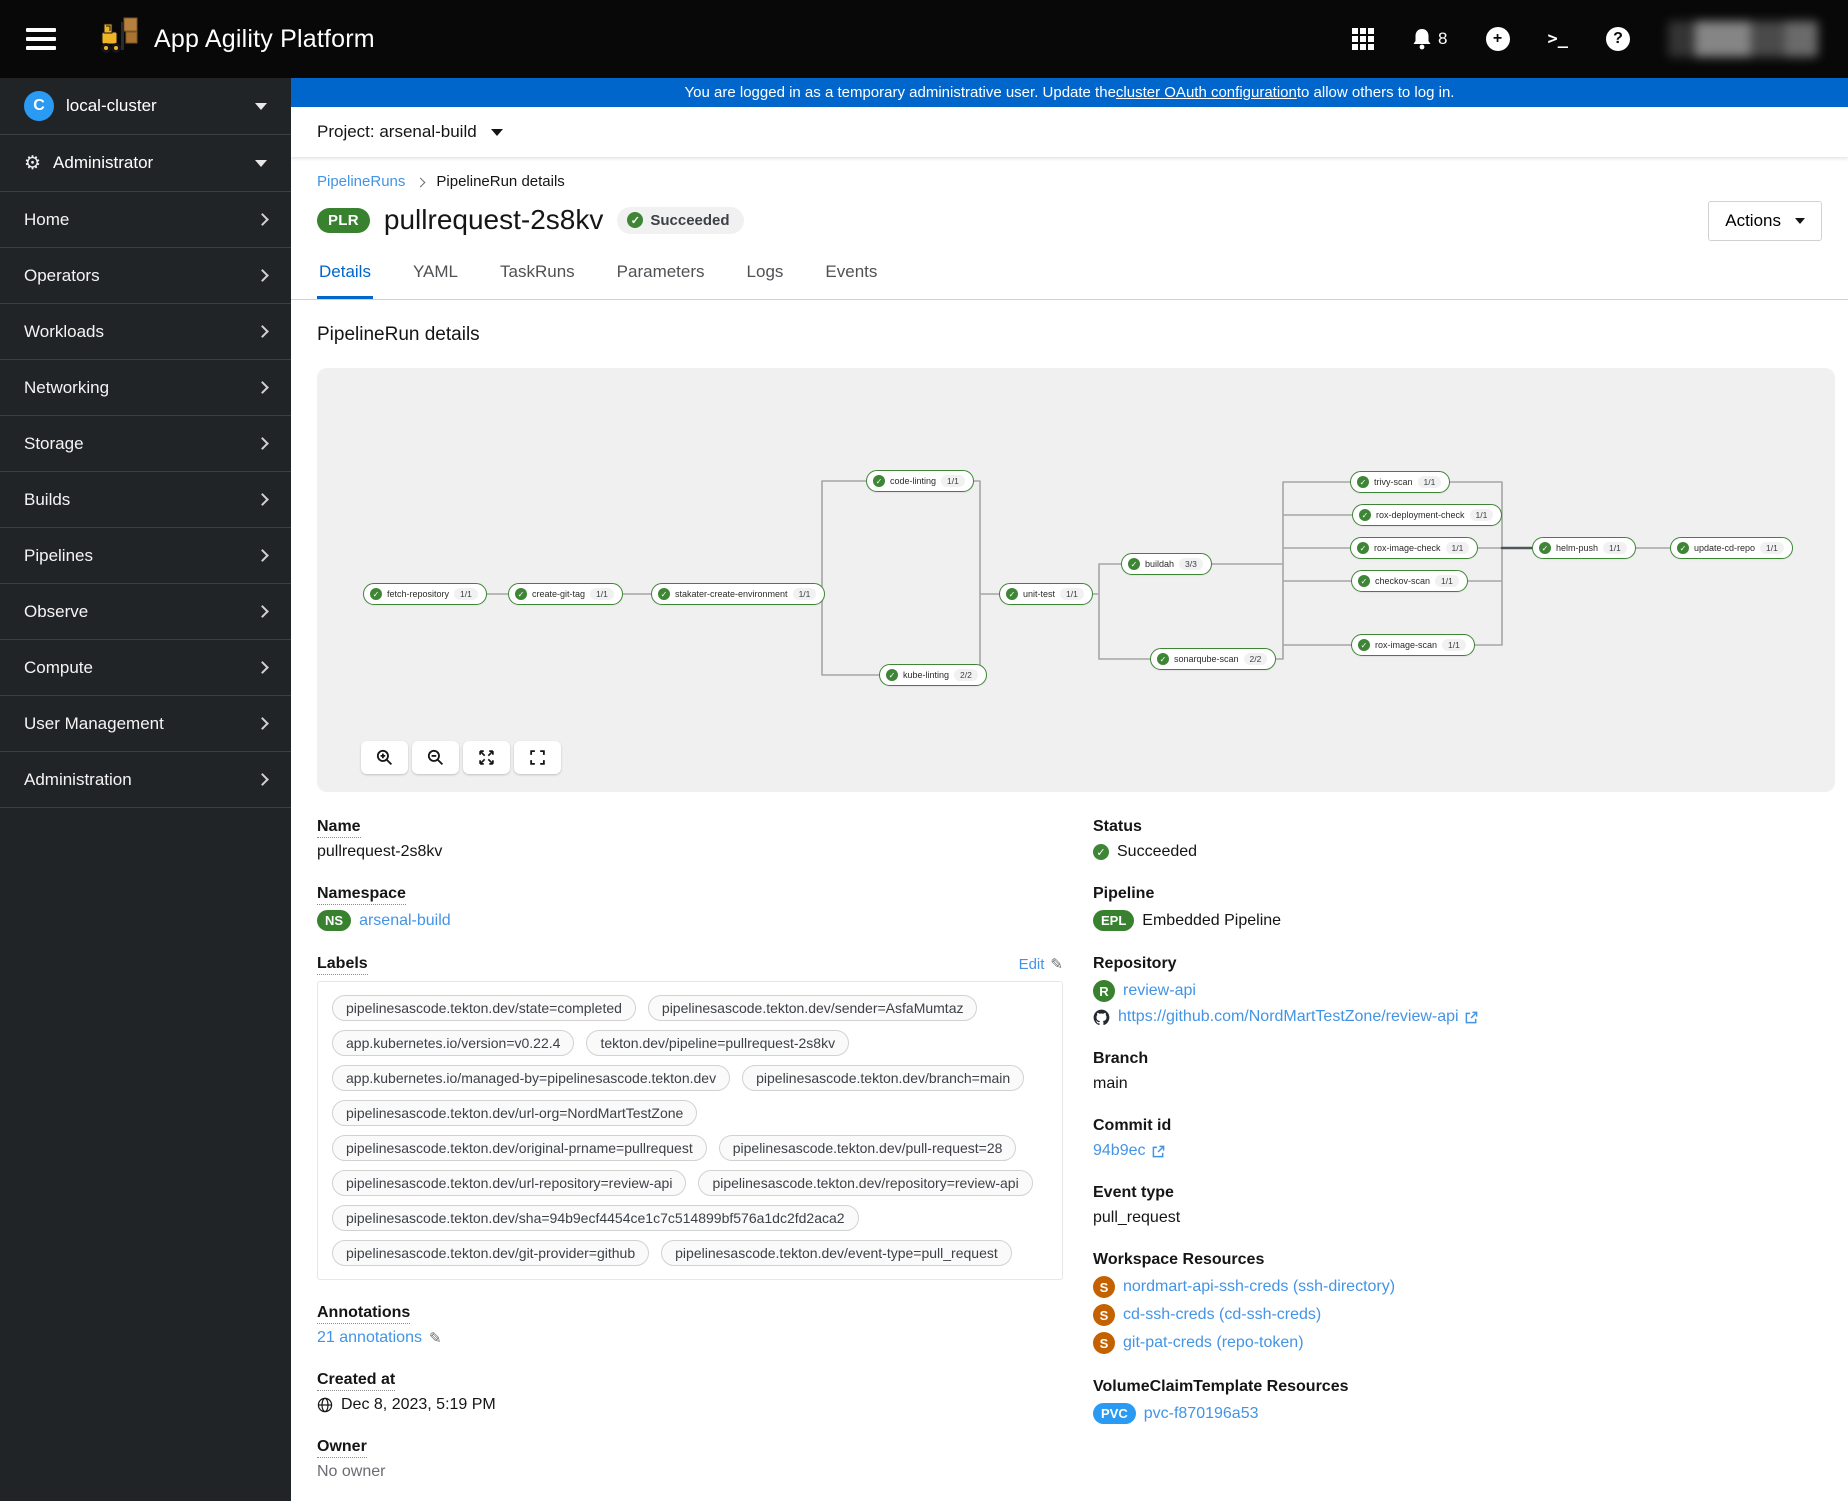  I want to click on sidebar-item-builds: Builds, so click(145, 500).